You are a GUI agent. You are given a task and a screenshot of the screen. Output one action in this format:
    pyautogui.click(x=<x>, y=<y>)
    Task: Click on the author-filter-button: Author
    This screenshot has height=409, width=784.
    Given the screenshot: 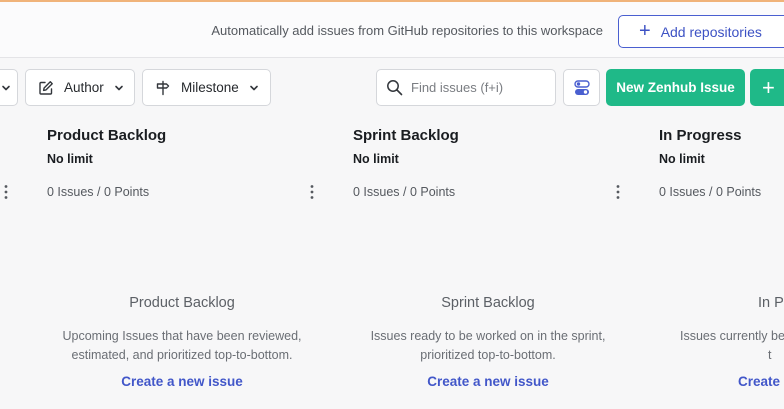 What is the action you would take?
    pyautogui.click(x=80, y=87)
    